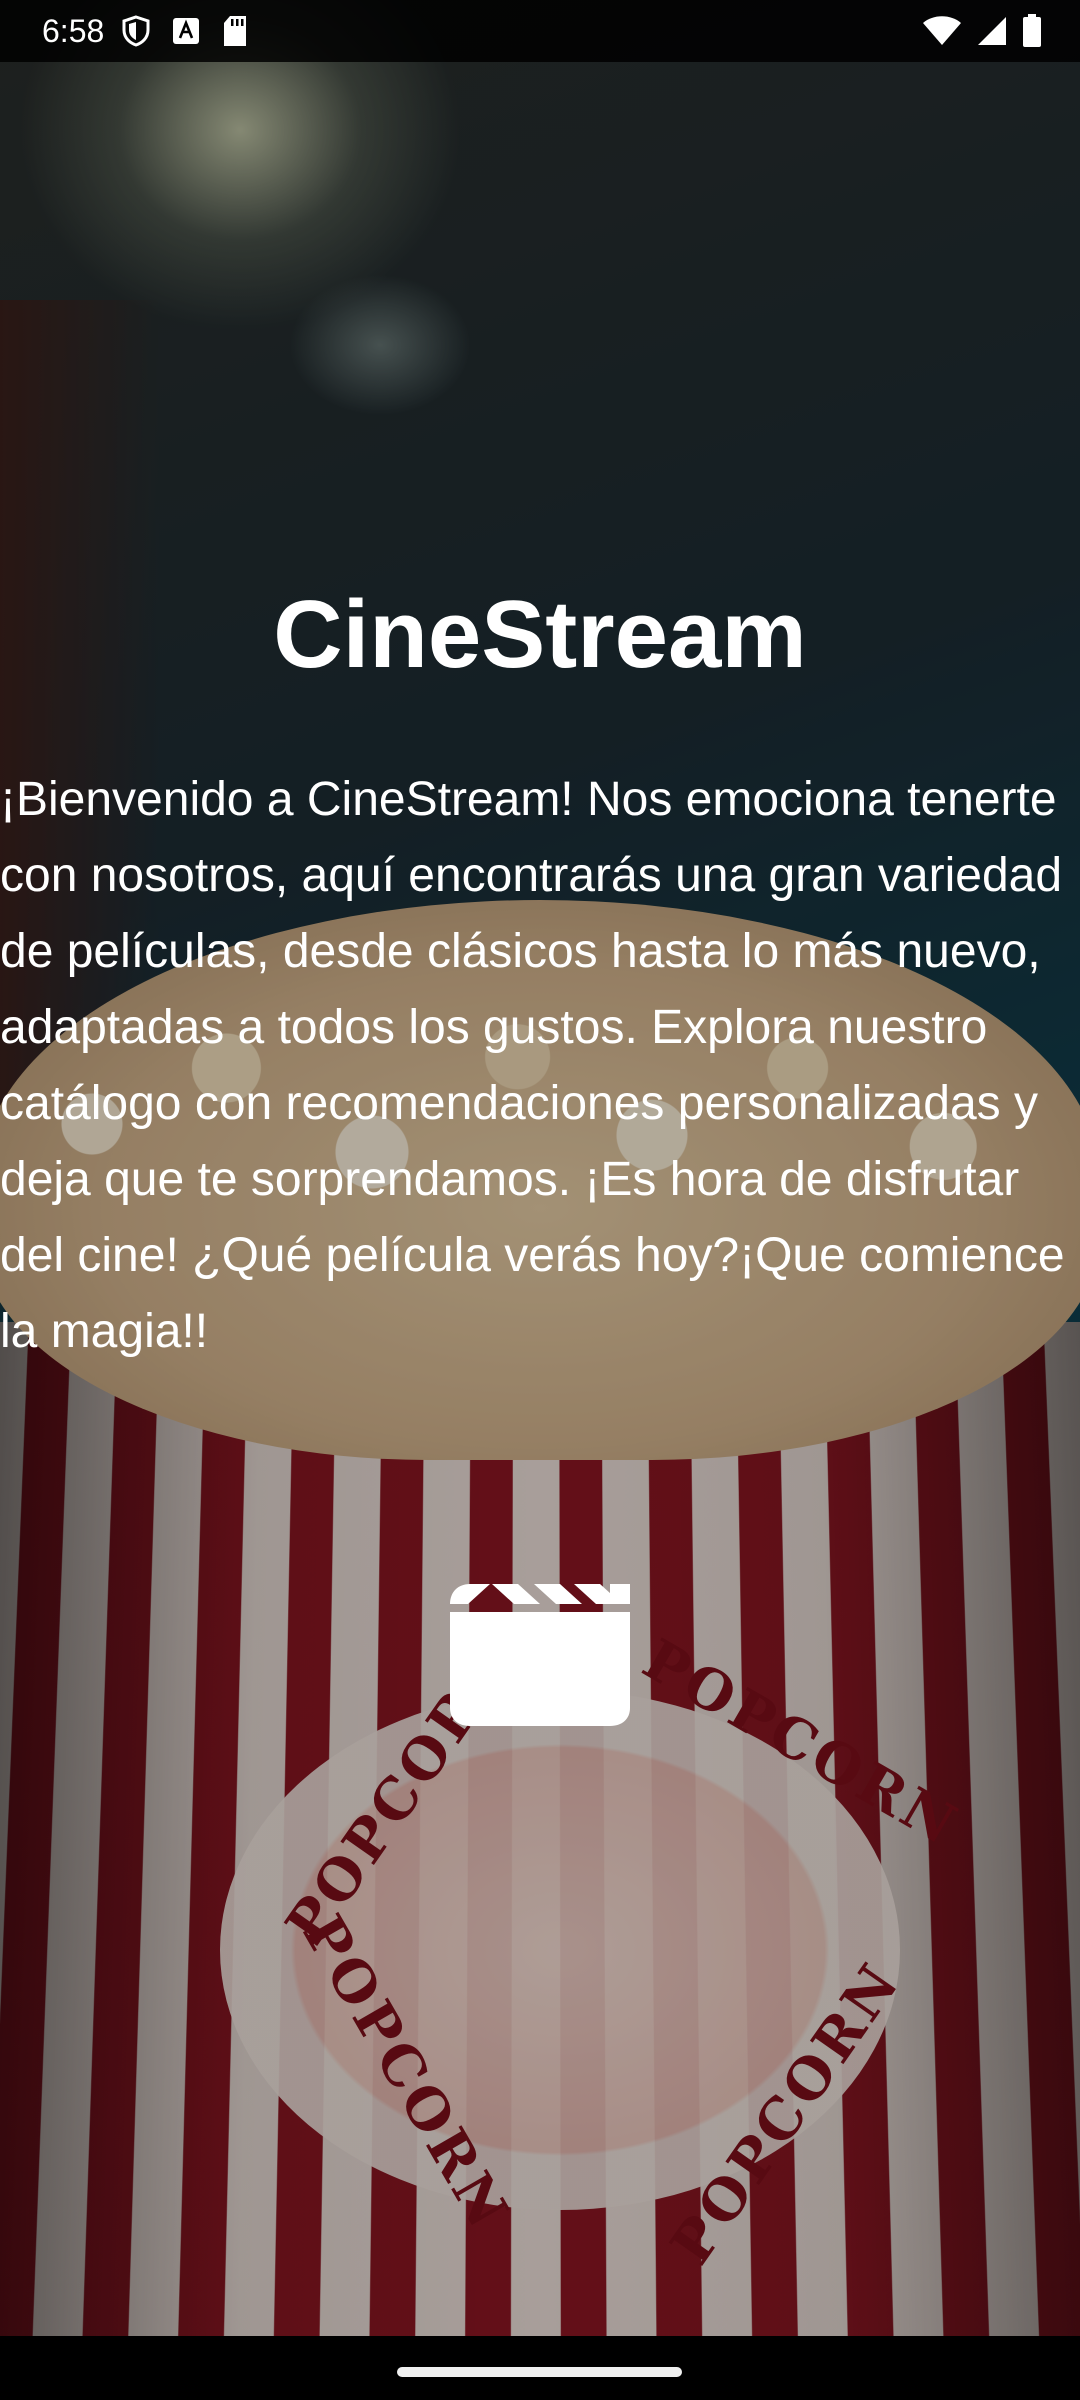 Image resolution: width=1080 pixels, height=2400 pixels. Describe the element at coordinates (235, 31) in the screenshot. I see `sd-card-icon` at that location.